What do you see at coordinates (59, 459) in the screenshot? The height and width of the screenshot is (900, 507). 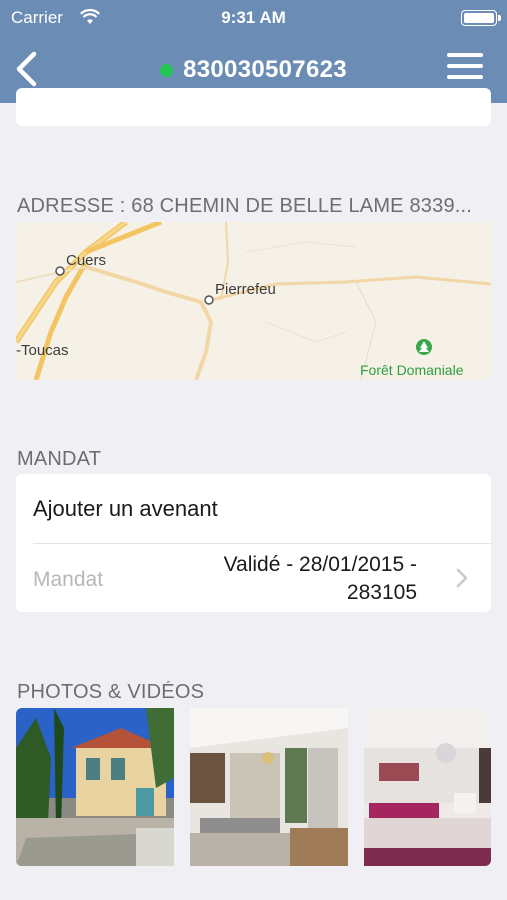 I see `mandat-section-label: MANDAT` at bounding box center [59, 459].